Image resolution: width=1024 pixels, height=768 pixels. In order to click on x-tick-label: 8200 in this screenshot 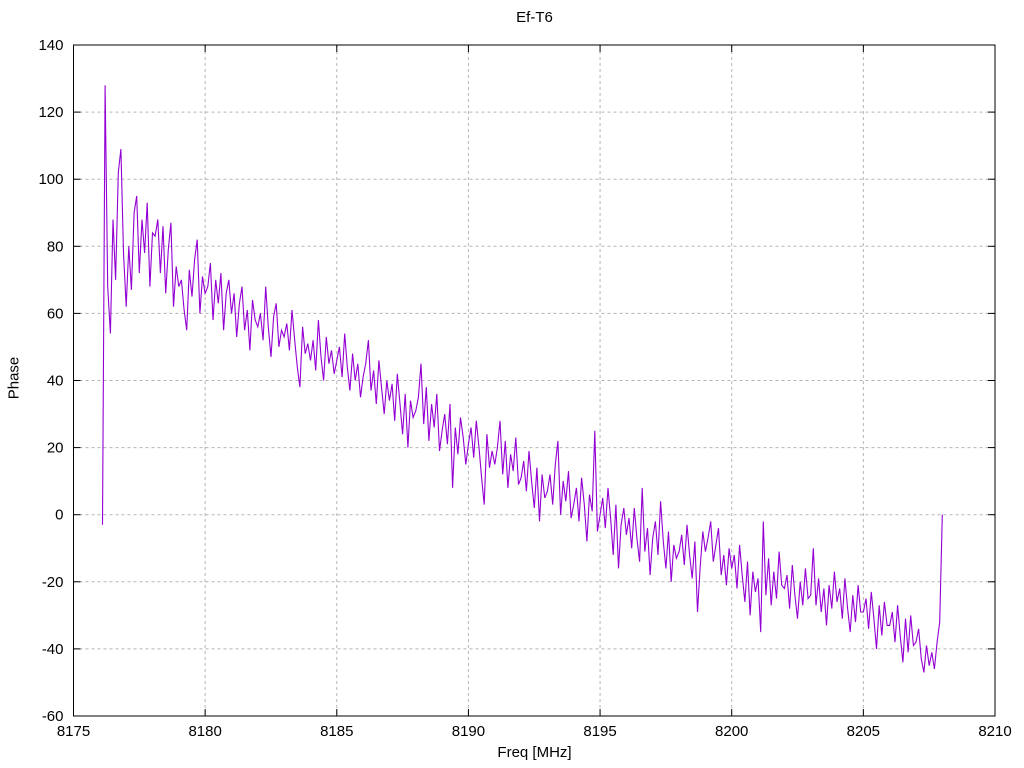, I will do `click(731, 731)`.